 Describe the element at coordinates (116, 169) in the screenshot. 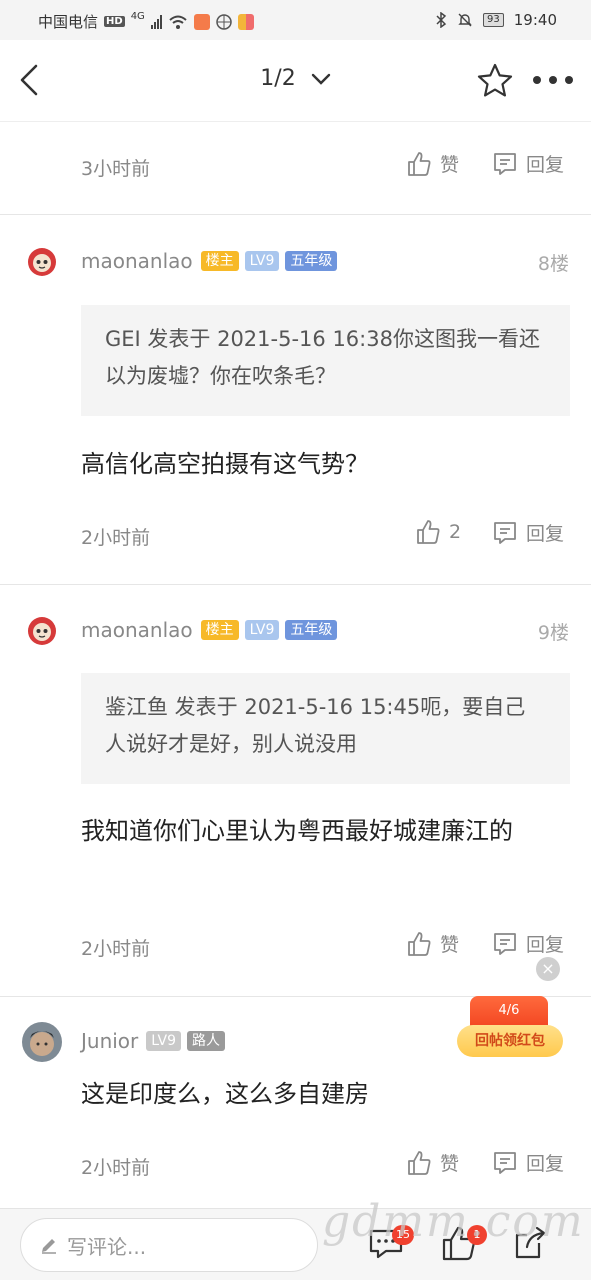

I see `post-time: 3小时前` at that location.